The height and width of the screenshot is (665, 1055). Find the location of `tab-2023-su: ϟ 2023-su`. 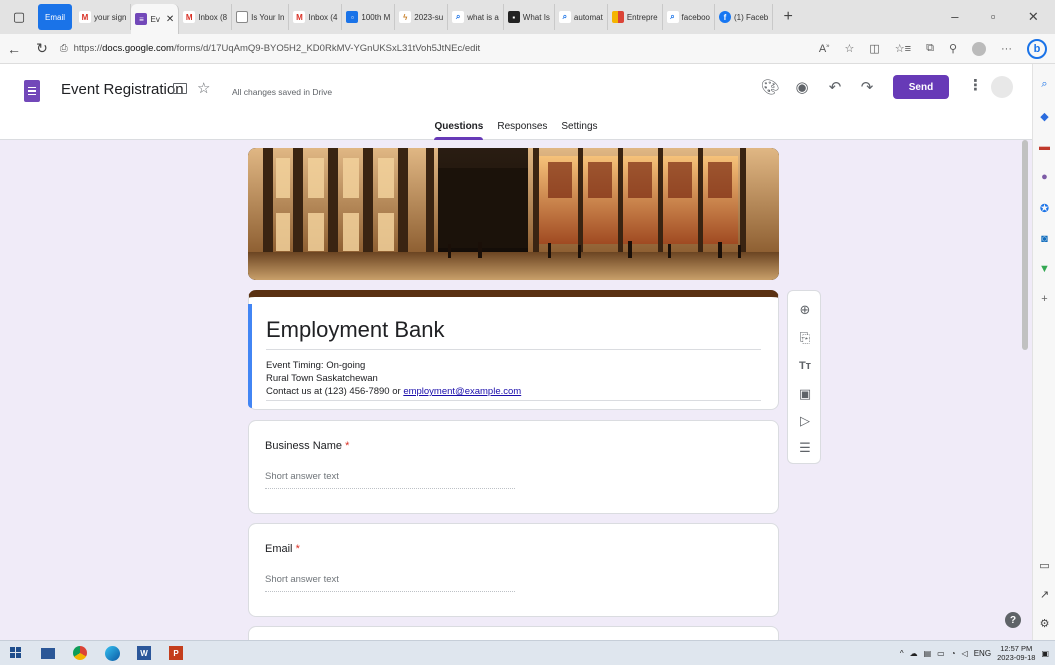

tab-2023-su: ϟ 2023-su is located at coordinates (422, 17).